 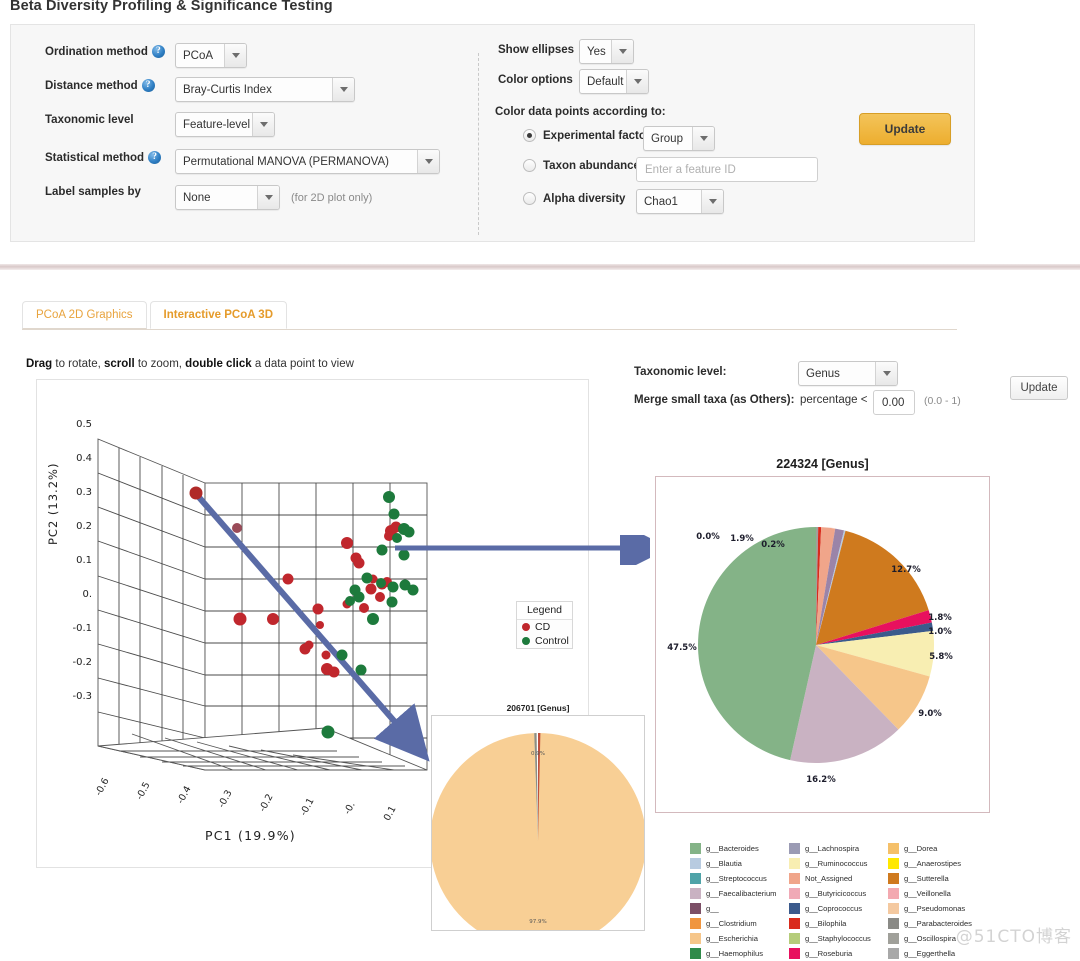 I want to click on taxa-legend-item: g__Faecalibacterium, so click(x=736, y=893).